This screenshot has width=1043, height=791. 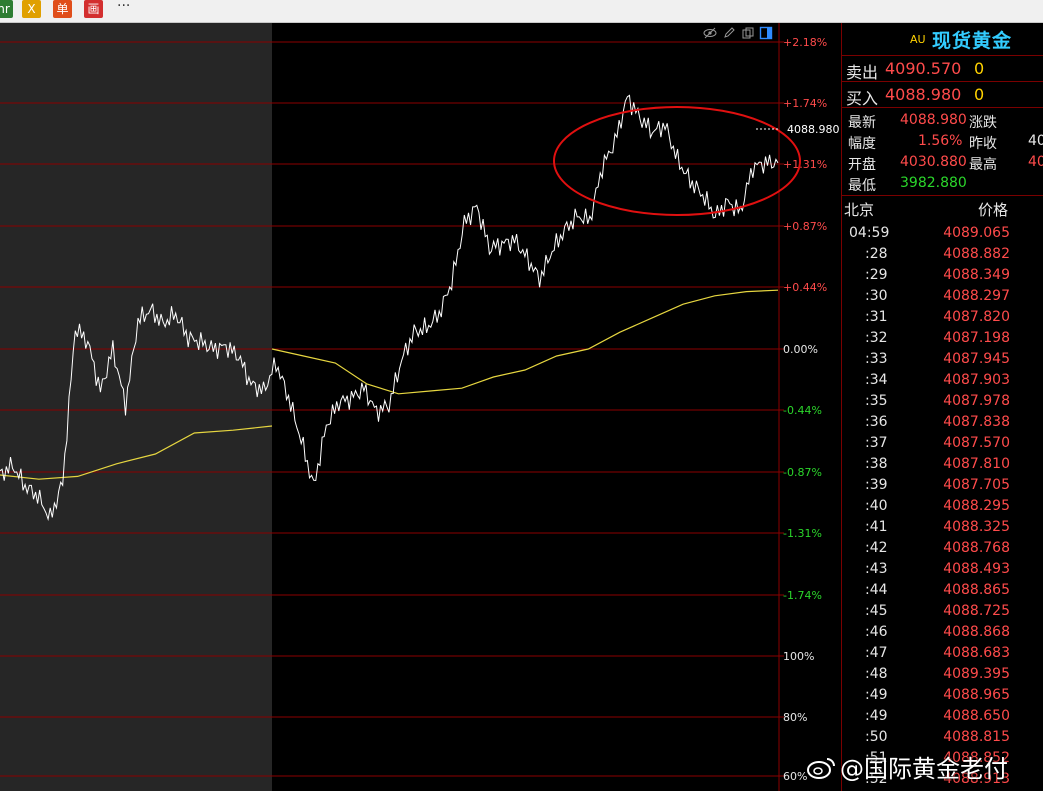 I want to click on prev-close-label: 昨收, so click(x=983, y=144).